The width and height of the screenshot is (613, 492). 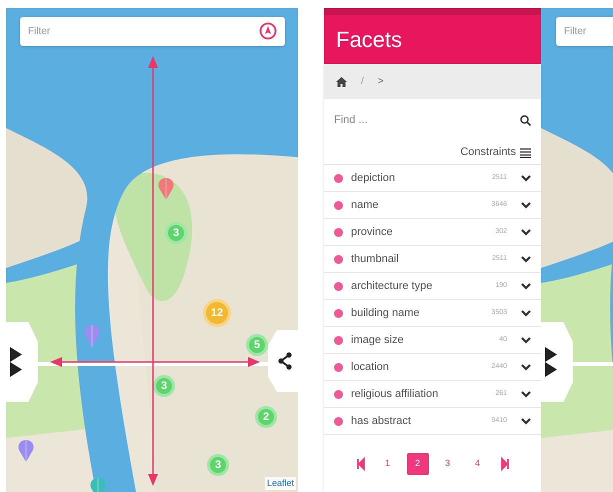 What do you see at coordinates (375, 259) in the screenshot?
I see `facet-name: thumbnail` at bounding box center [375, 259].